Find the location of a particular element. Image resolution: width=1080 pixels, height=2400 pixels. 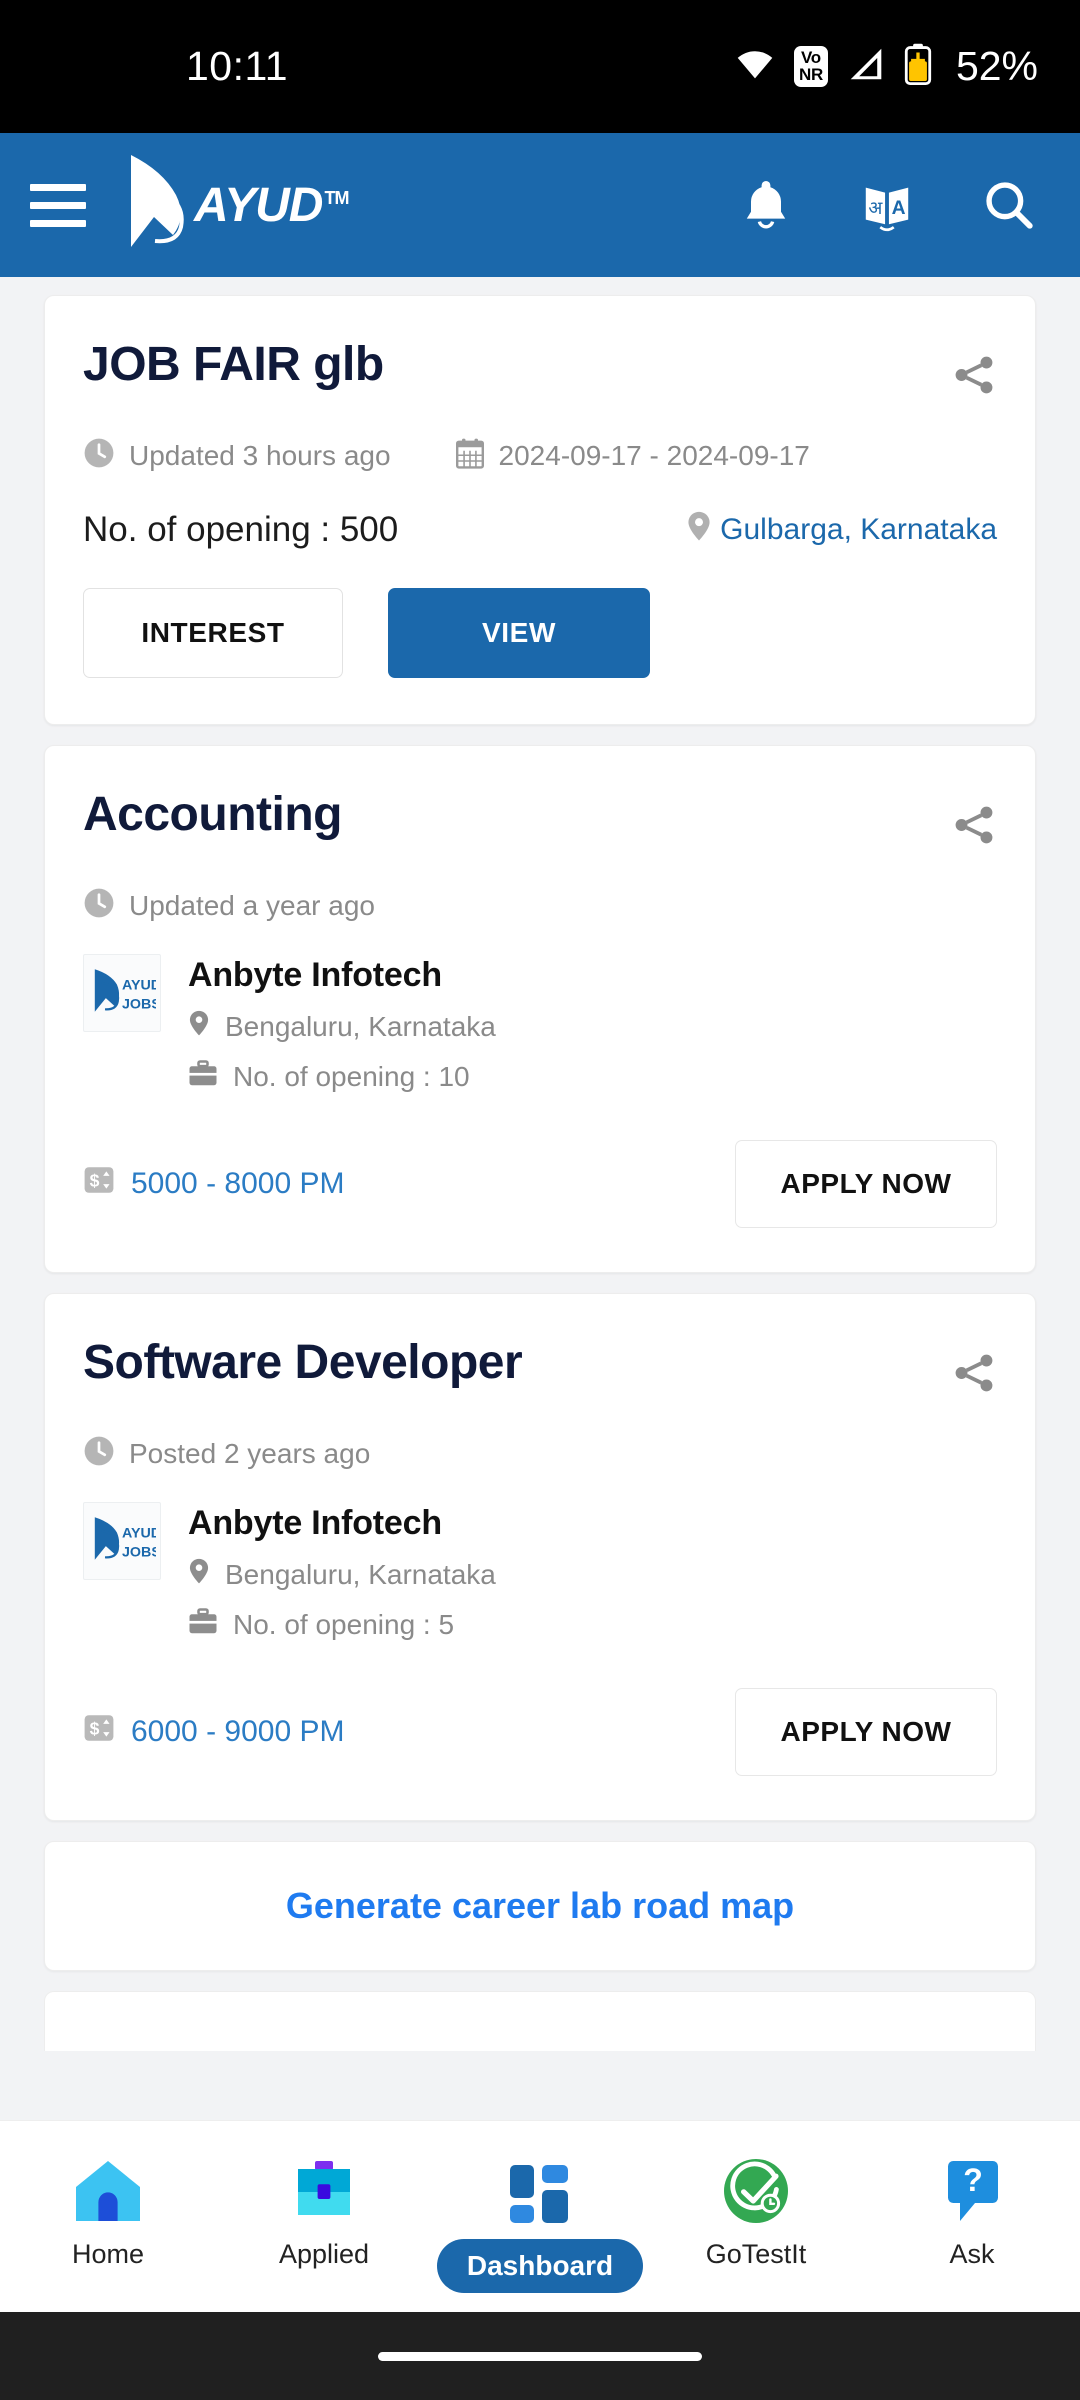

check-timer-icon is located at coordinates (756, 2188).